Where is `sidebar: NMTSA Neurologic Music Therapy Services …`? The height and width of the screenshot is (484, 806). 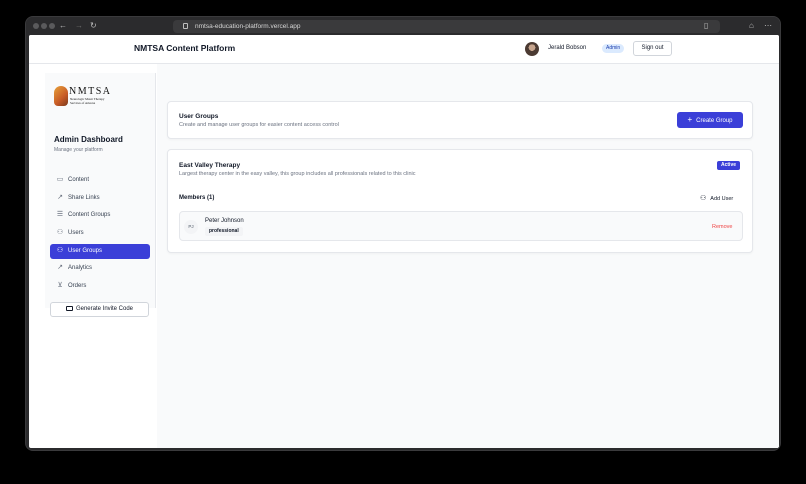
sidebar: NMTSA Neurologic Music Therapy Services … is located at coordinates (100, 195).